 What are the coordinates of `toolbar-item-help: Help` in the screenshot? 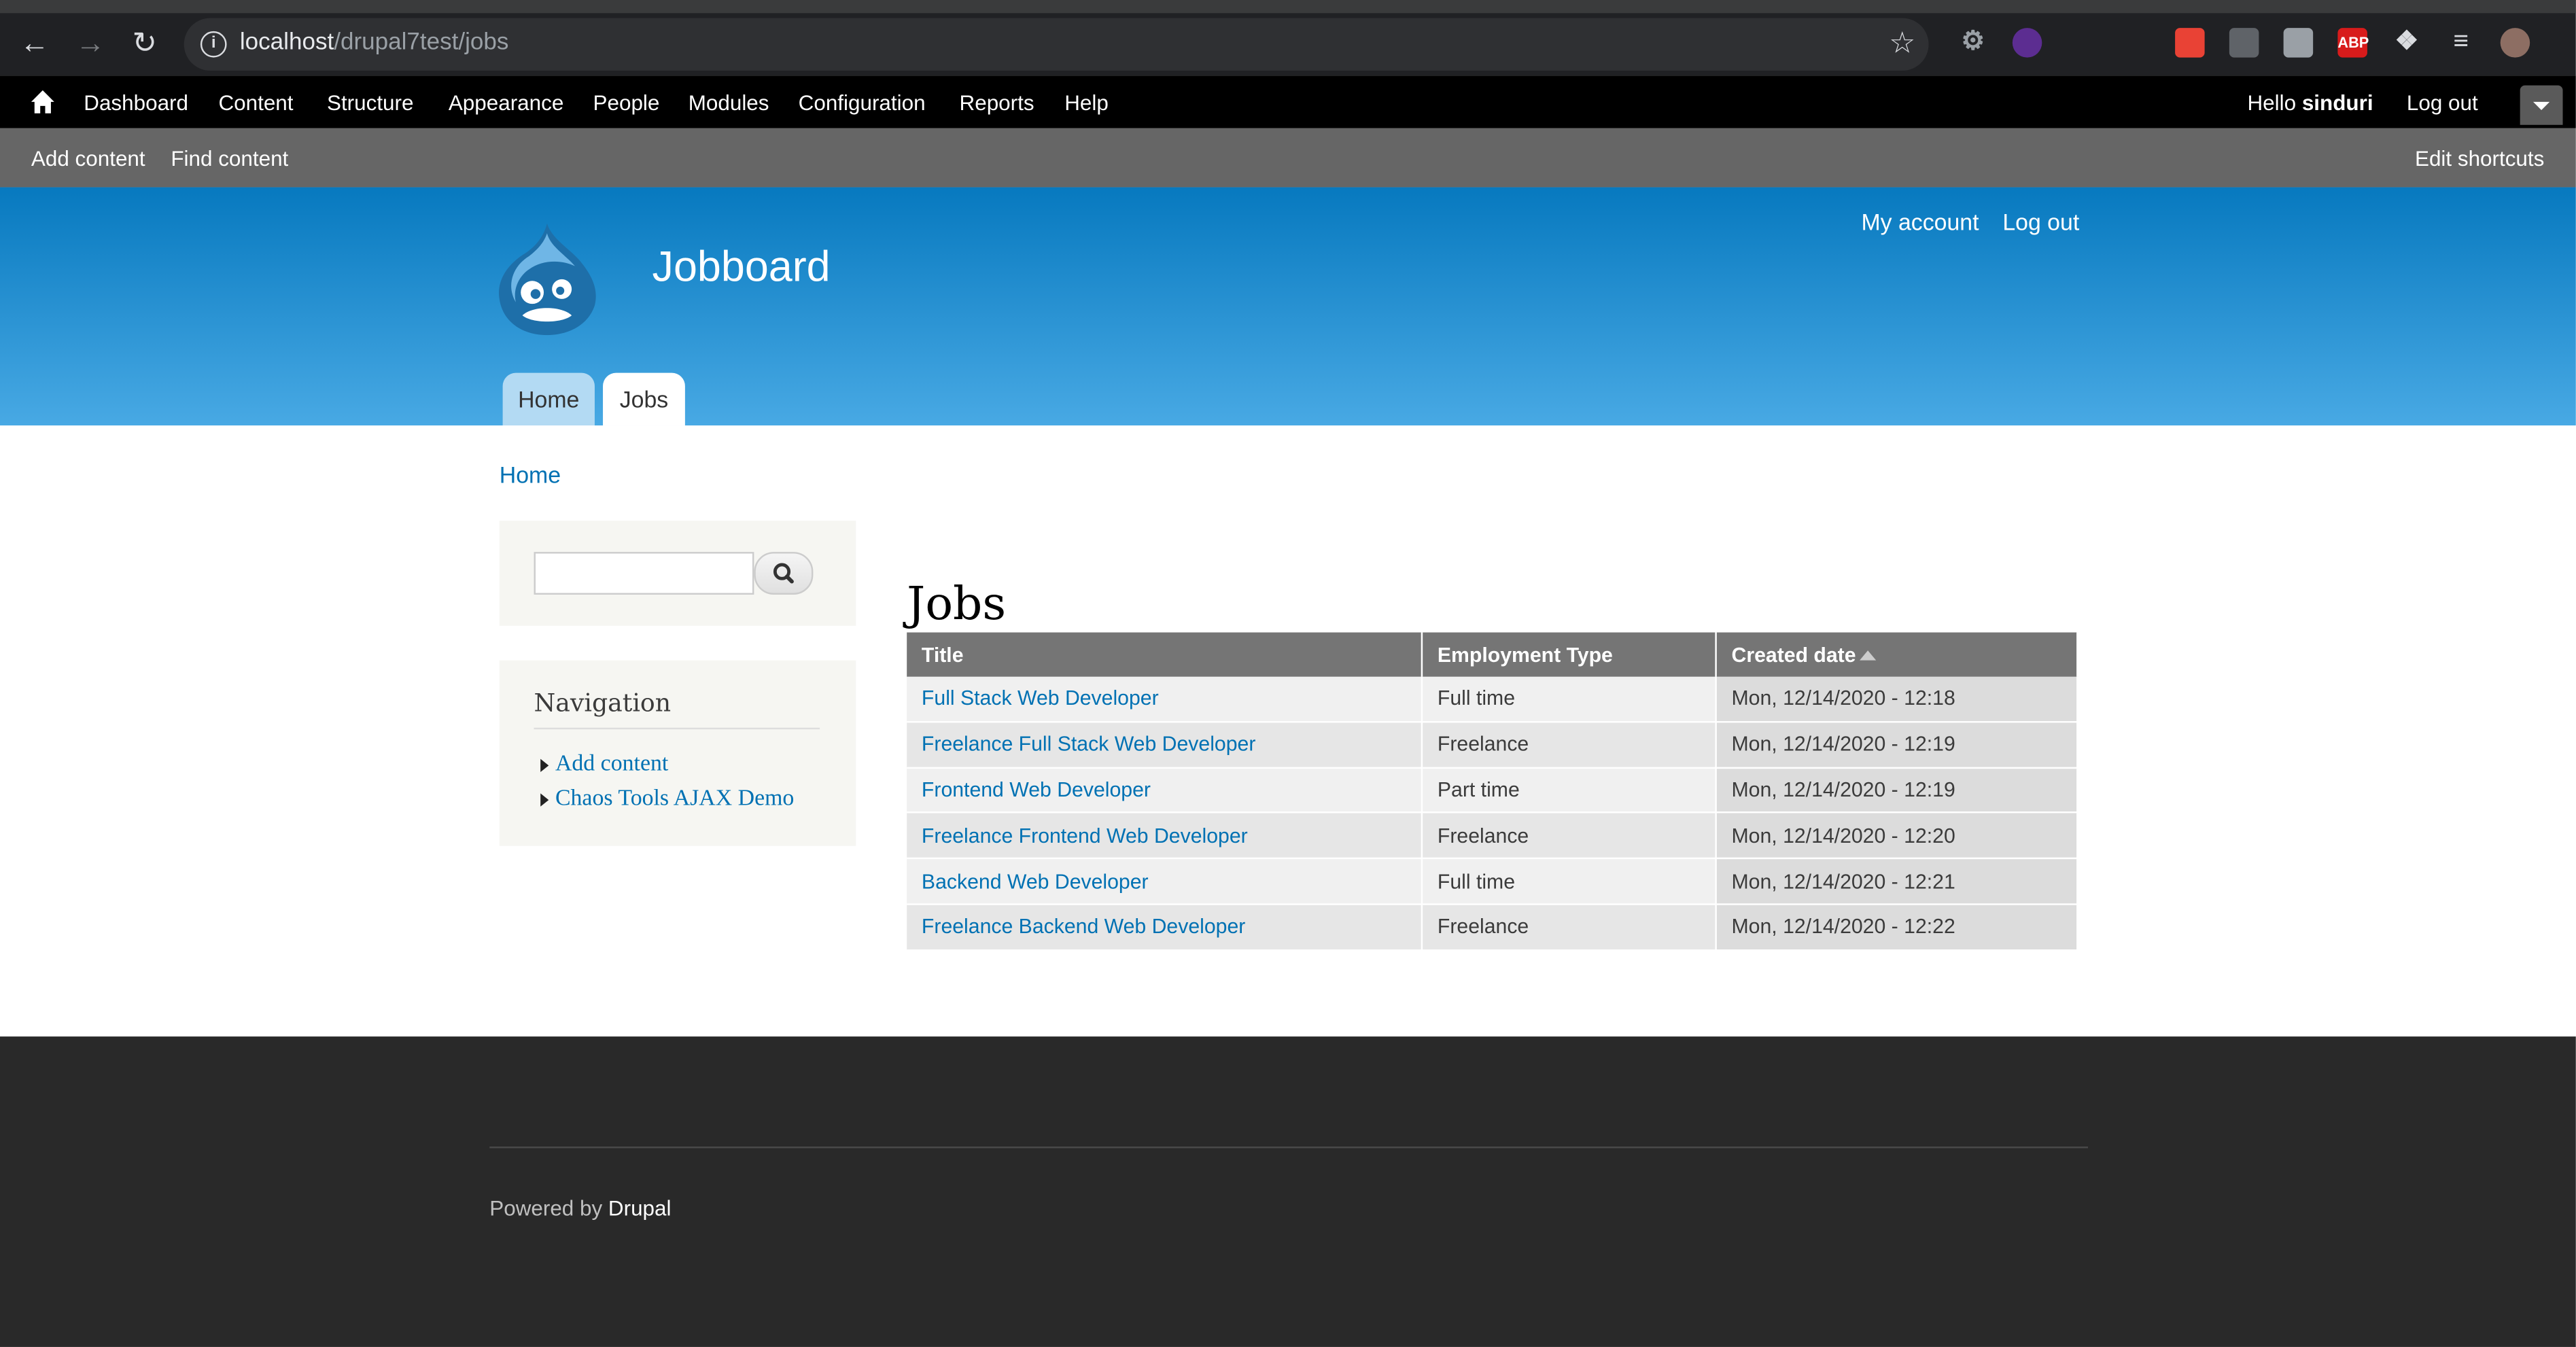 It's located at (1086, 102).